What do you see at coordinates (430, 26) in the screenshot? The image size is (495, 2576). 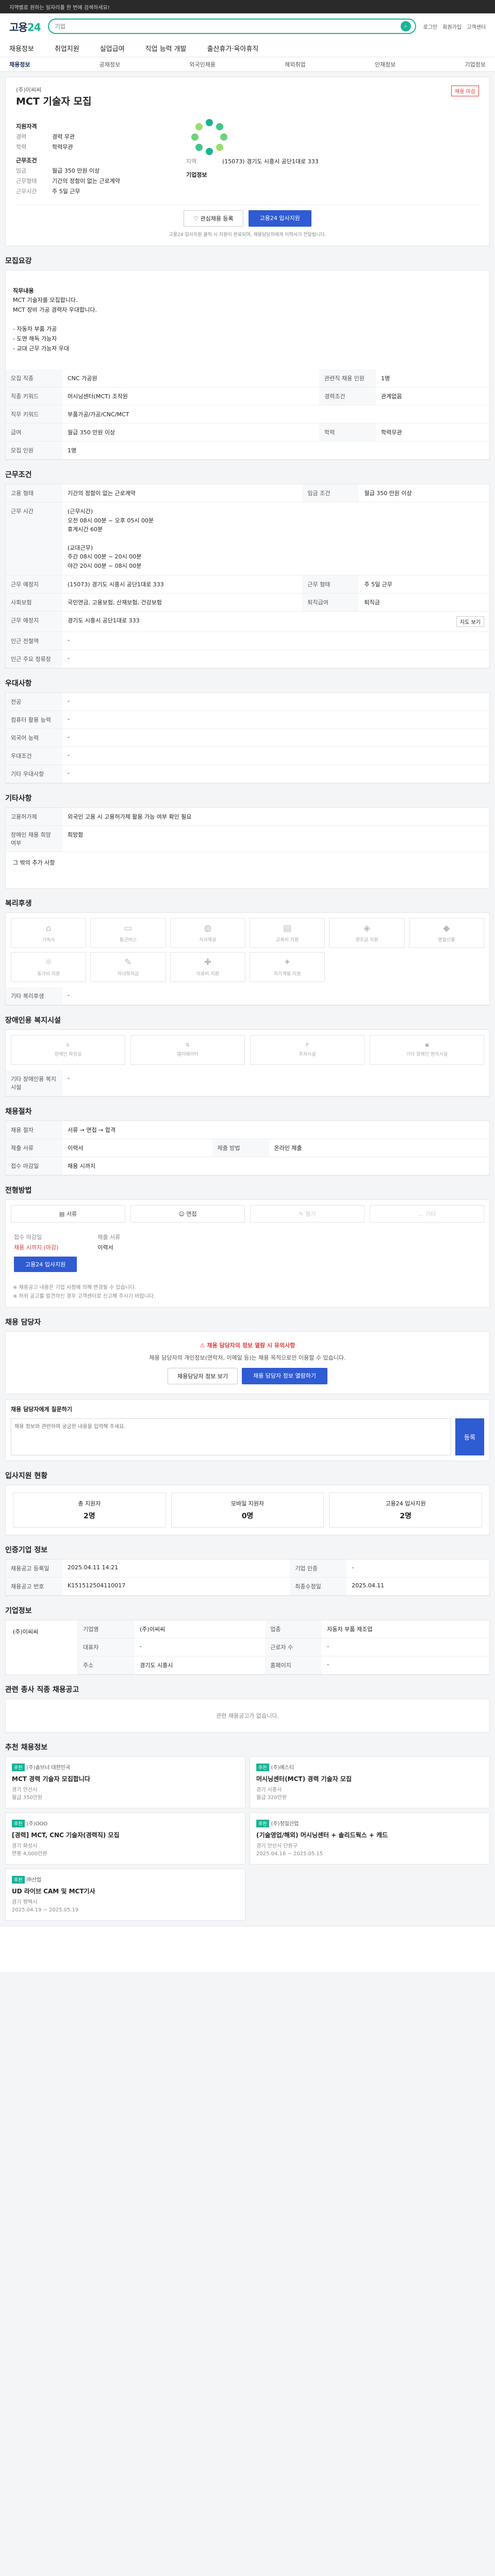 I see `login-link: 로그인` at bounding box center [430, 26].